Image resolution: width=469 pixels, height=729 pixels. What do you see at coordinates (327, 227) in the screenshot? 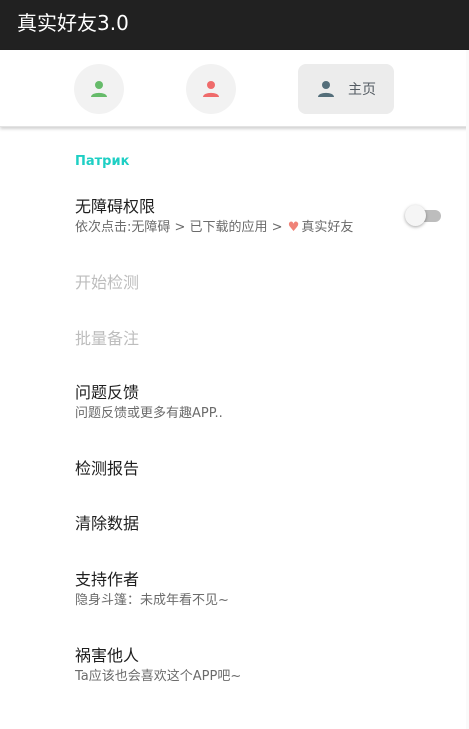
I see `subtitle-app-name: 真实好友` at bounding box center [327, 227].